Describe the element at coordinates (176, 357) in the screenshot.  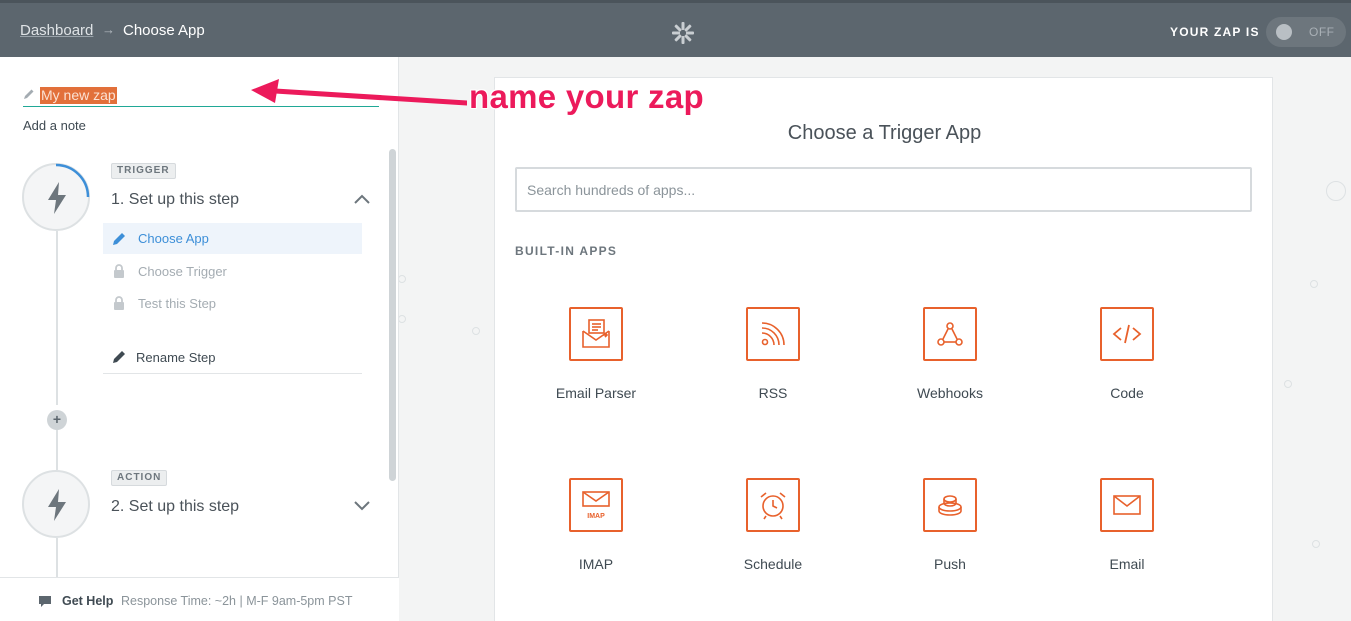
I see `rename-step-label: Rename Step` at that location.